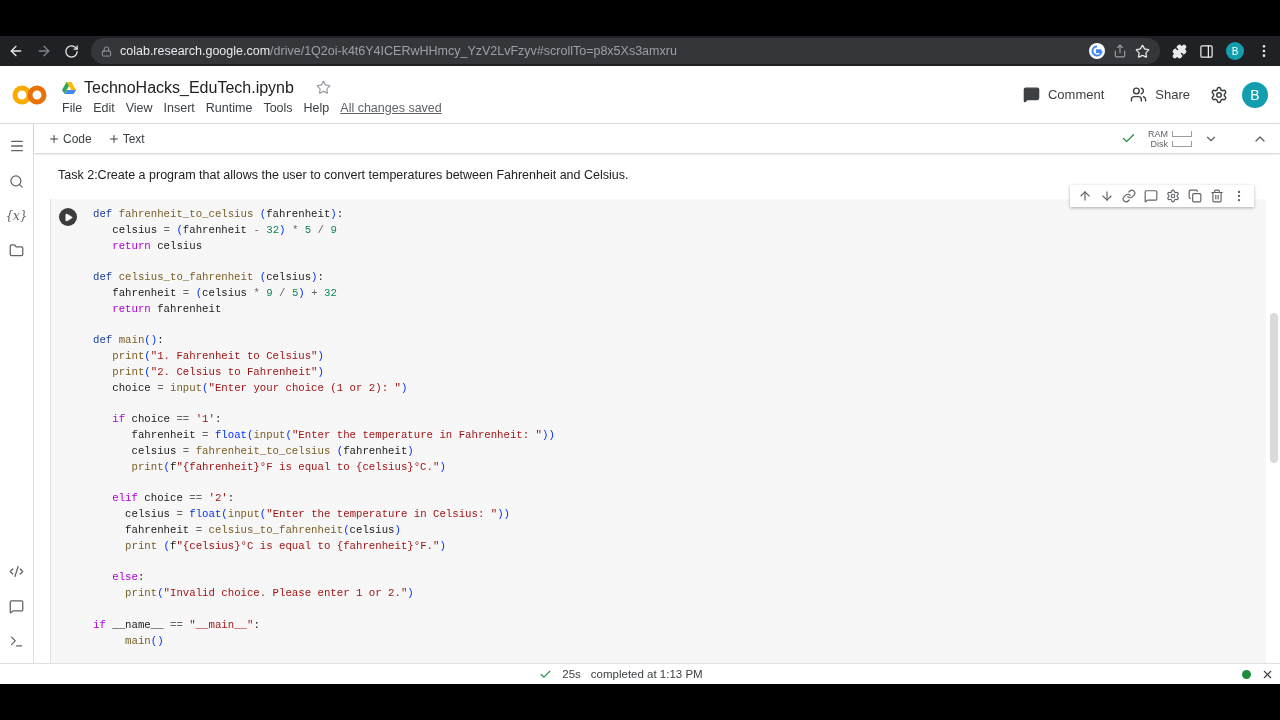  Describe the element at coordinates (1182, 133) in the screenshot. I see `ram-meter` at that location.